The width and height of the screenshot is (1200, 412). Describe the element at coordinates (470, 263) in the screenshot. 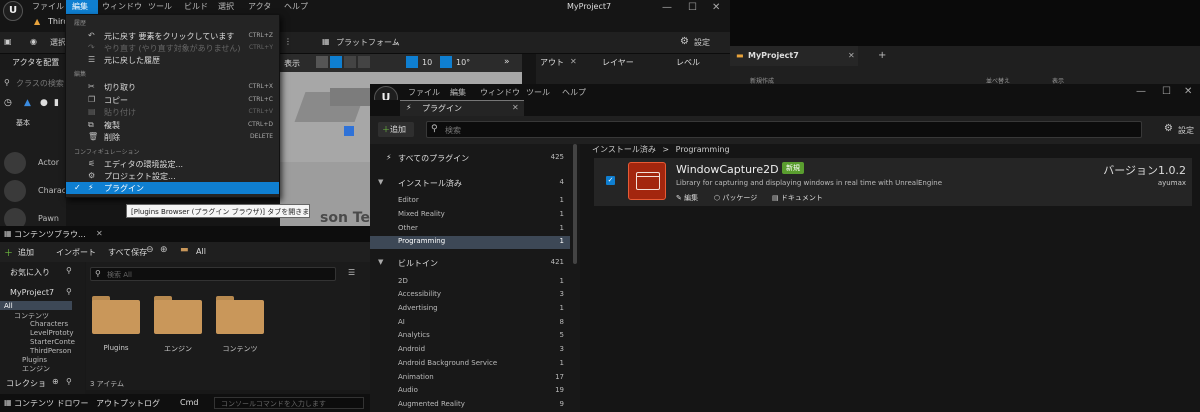

I see `category-builtin: ▼ ビルトイン 421` at that location.